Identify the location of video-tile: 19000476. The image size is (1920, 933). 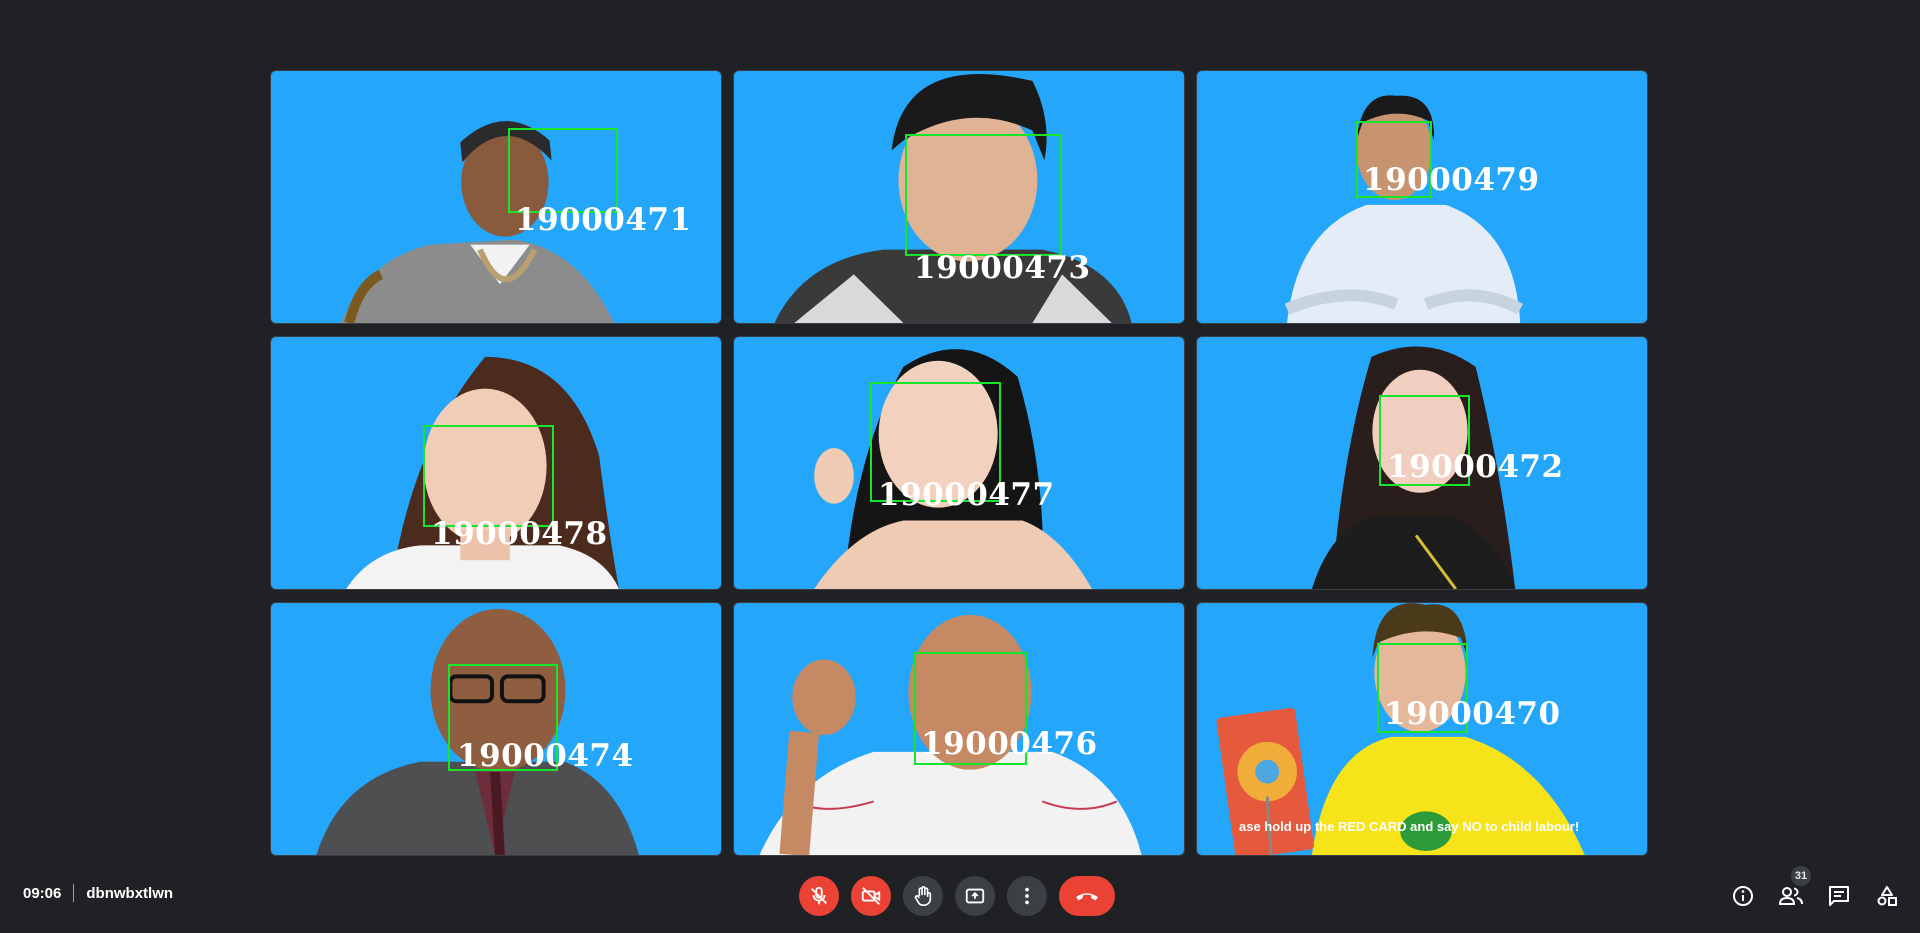
(959, 729).